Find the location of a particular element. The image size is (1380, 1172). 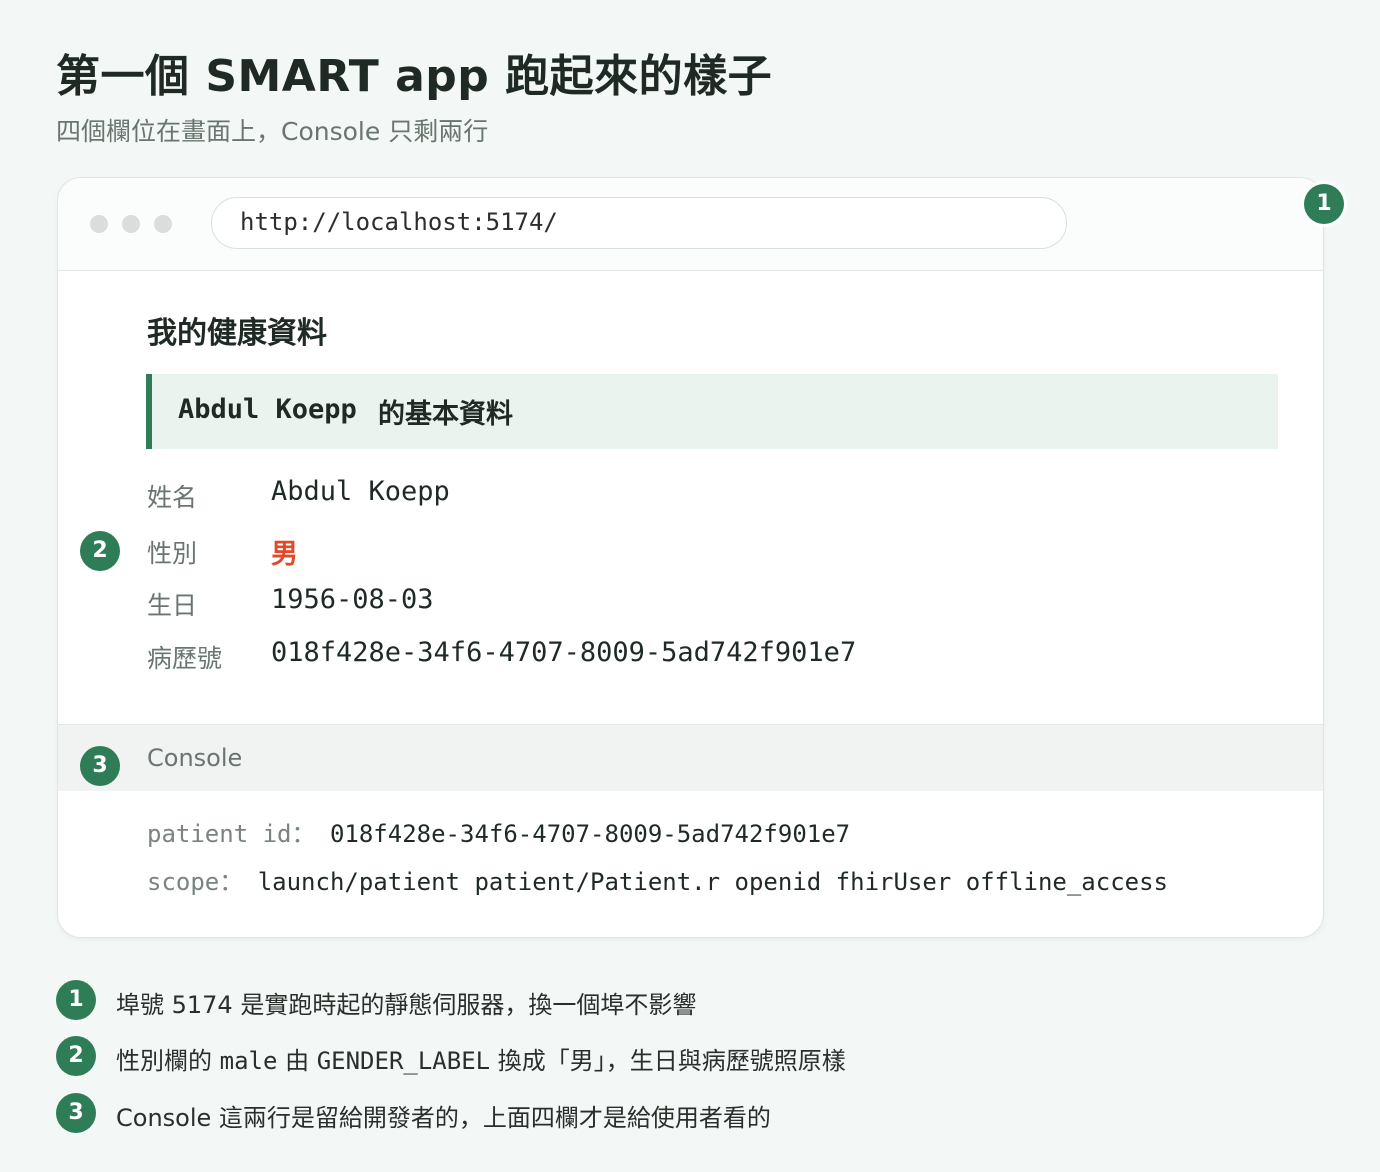

callout-badge-3: 3 is located at coordinates (100, 766).